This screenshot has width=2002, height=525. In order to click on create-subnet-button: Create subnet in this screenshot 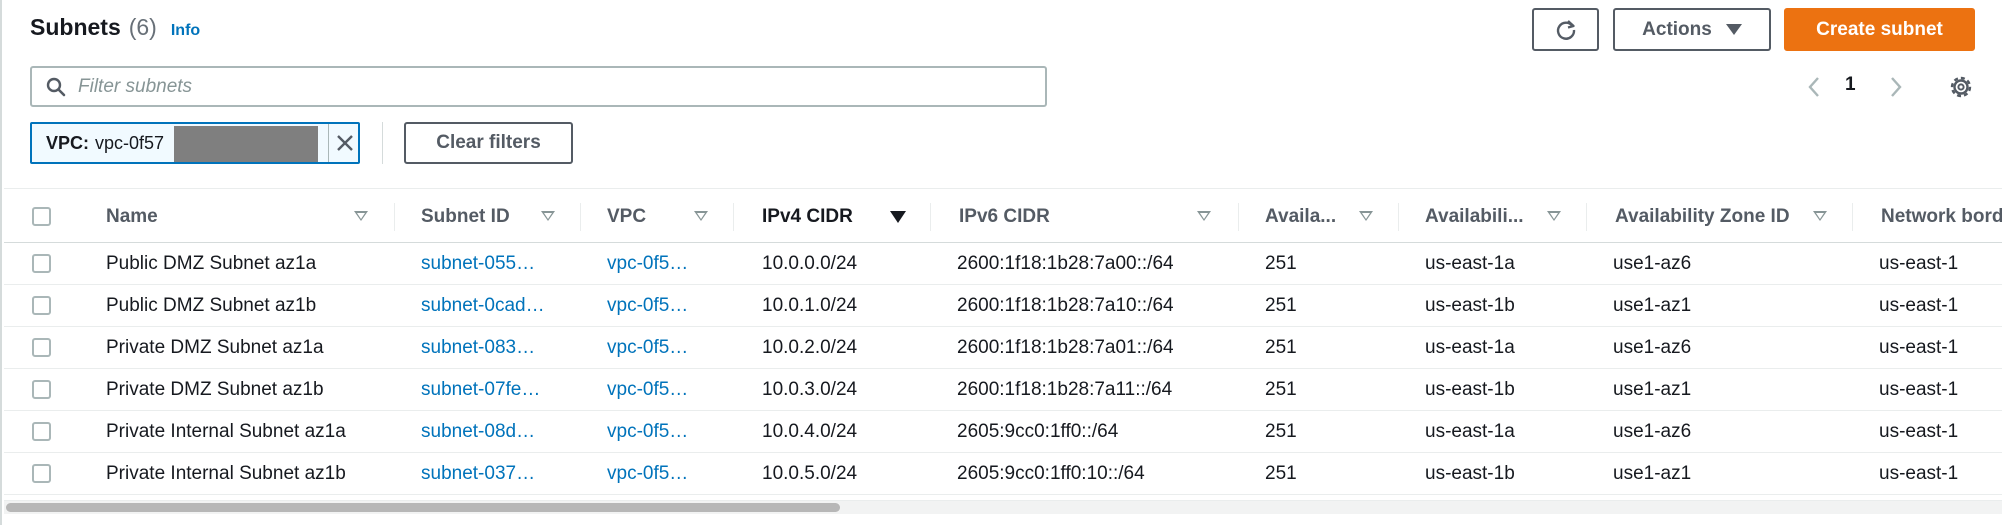, I will do `click(1879, 29)`.